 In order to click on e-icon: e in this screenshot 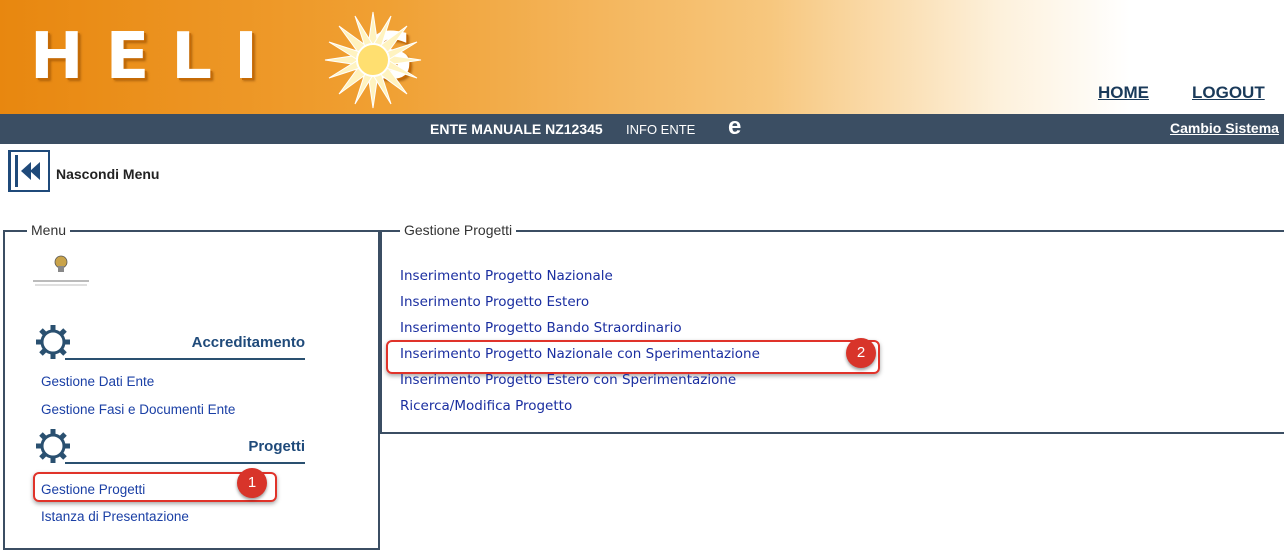, I will do `click(734, 127)`.